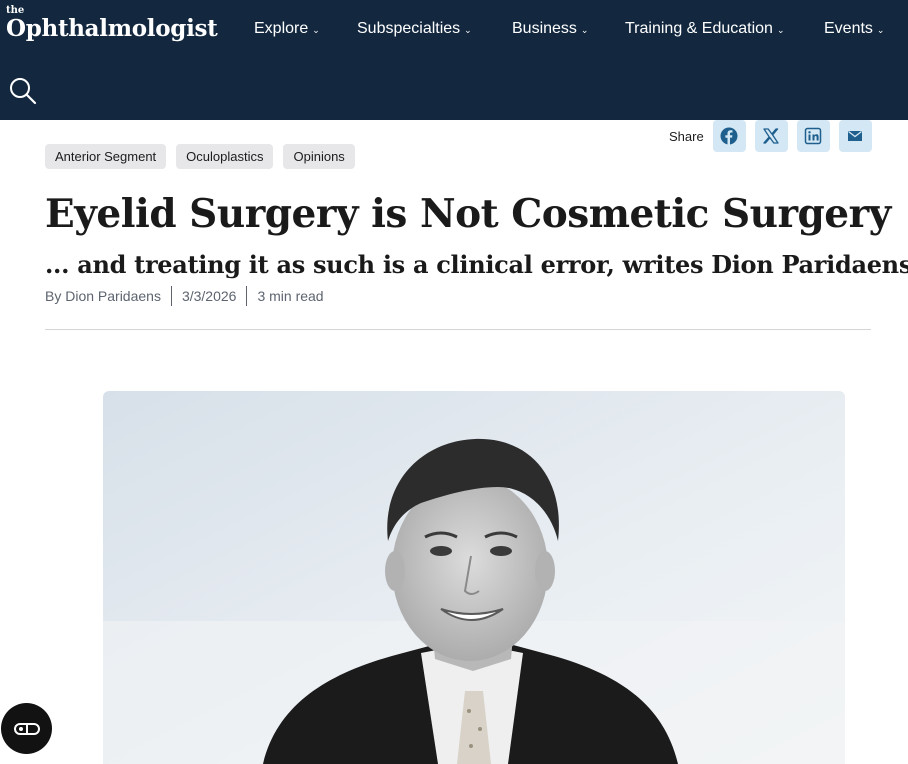  Describe the element at coordinates (106, 156) in the screenshot. I see `tag-anterior-segment: Anterior Segment` at that location.